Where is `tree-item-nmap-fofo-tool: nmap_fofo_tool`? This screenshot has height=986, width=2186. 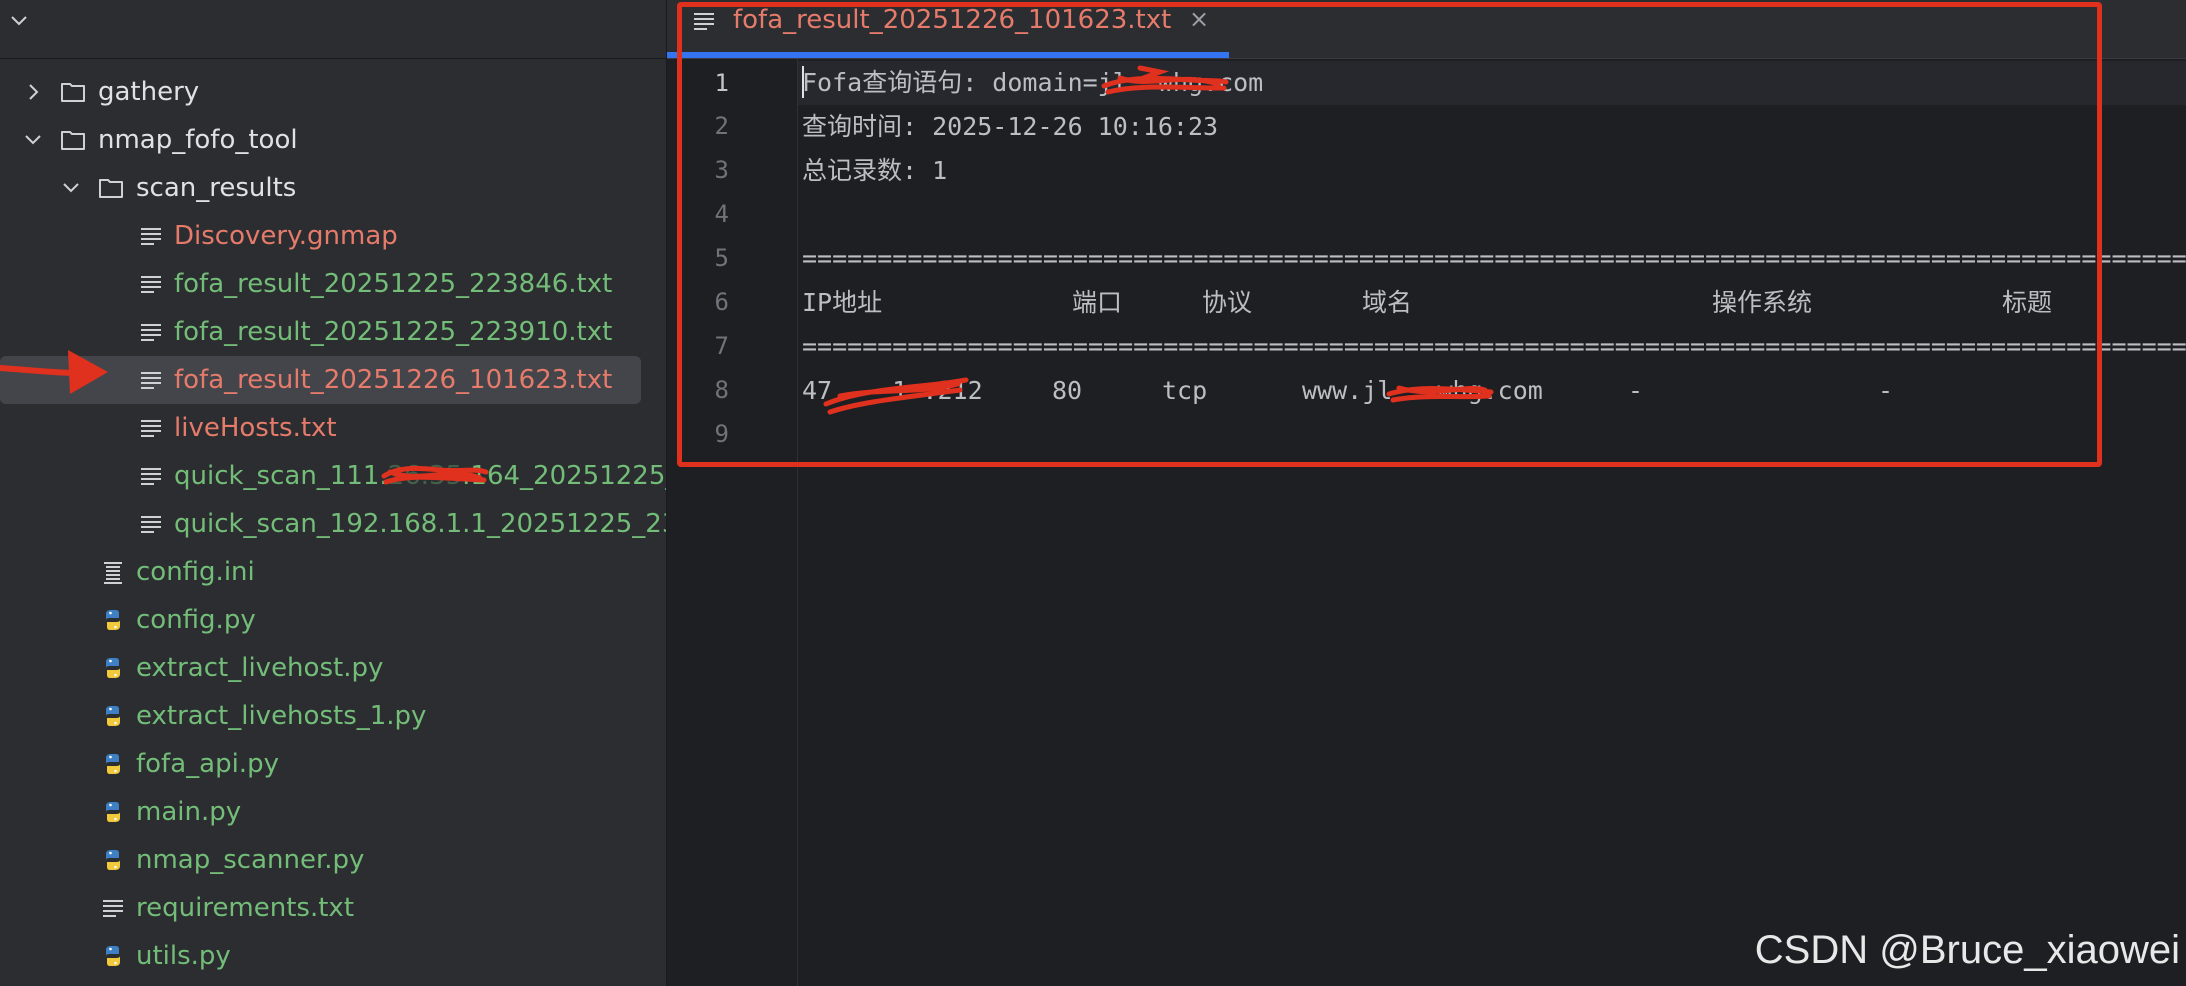 tree-item-nmap-fofo-tool: nmap_fofo_tool is located at coordinates (333, 140).